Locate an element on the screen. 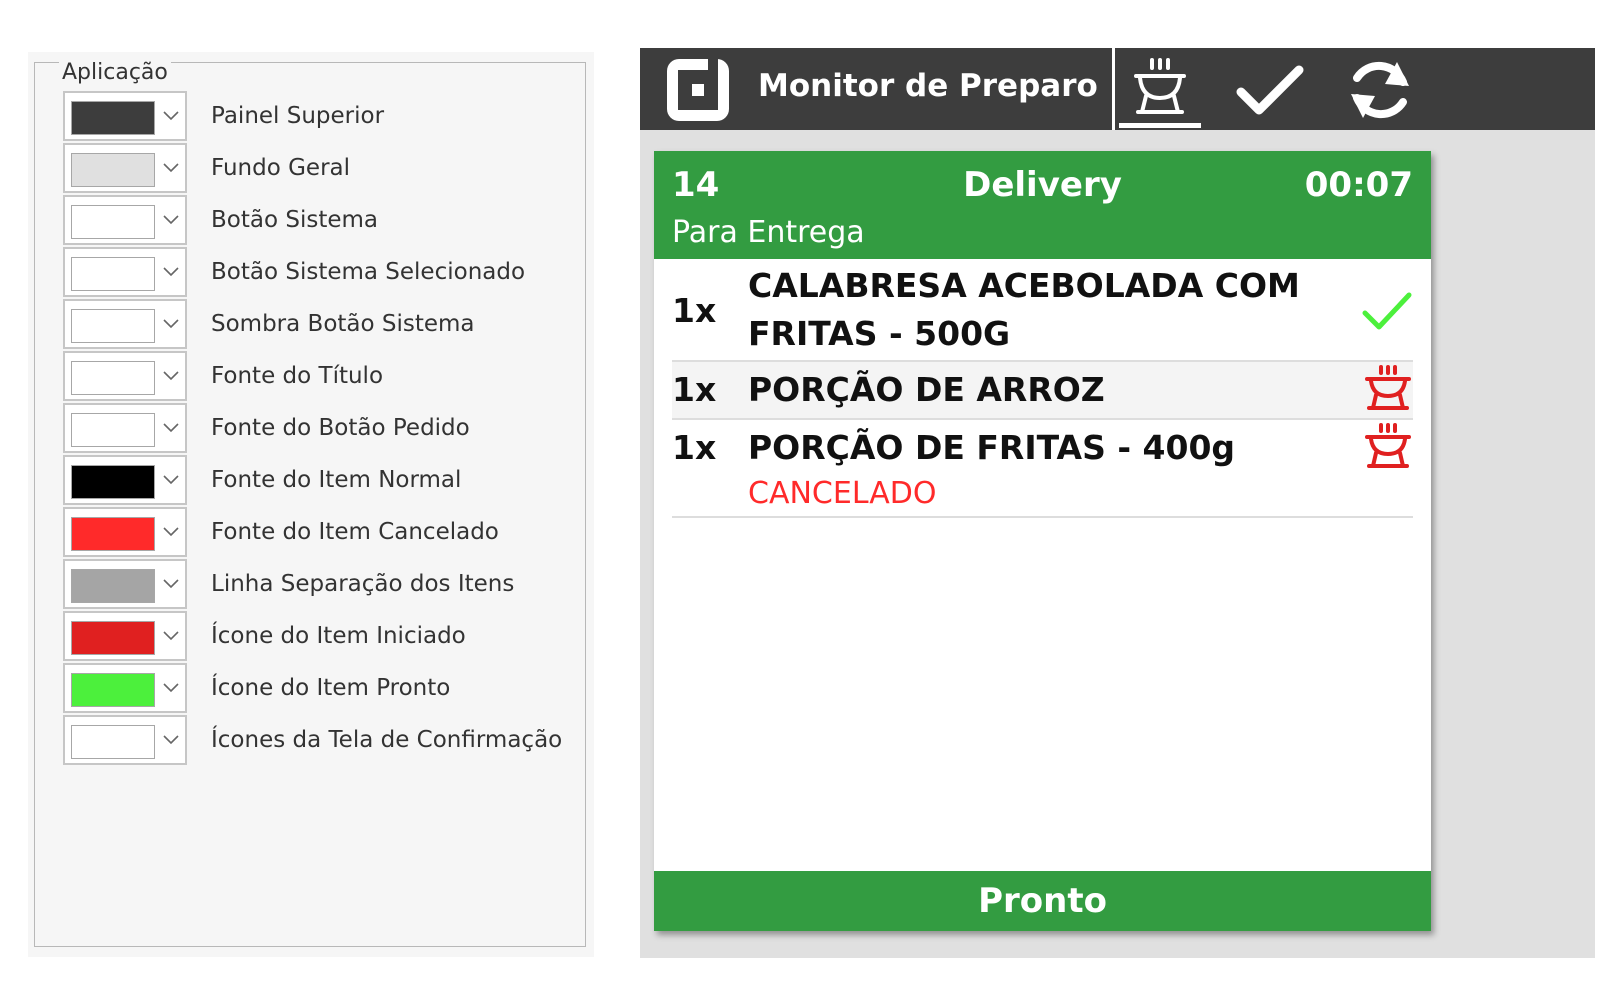 The height and width of the screenshot is (987, 1622). in-preparation-button is located at coordinates (1160, 89).